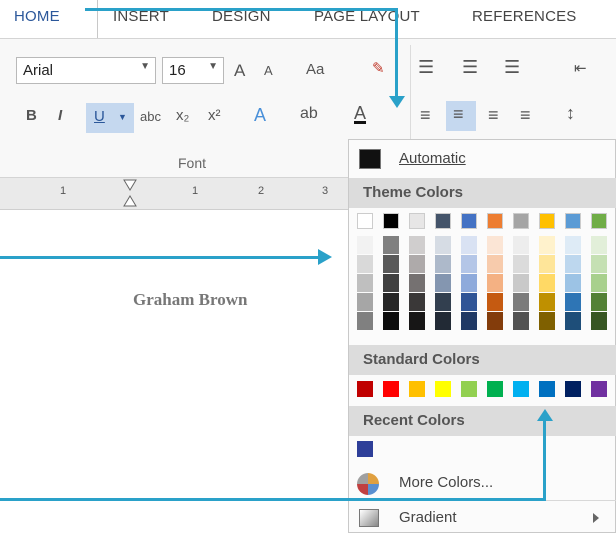 Image resolution: width=616 pixels, height=533 pixels. What do you see at coordinates (461, 116) in the screenshot?
I see `align-center-button: ≡` at bounding box center [461, 116].